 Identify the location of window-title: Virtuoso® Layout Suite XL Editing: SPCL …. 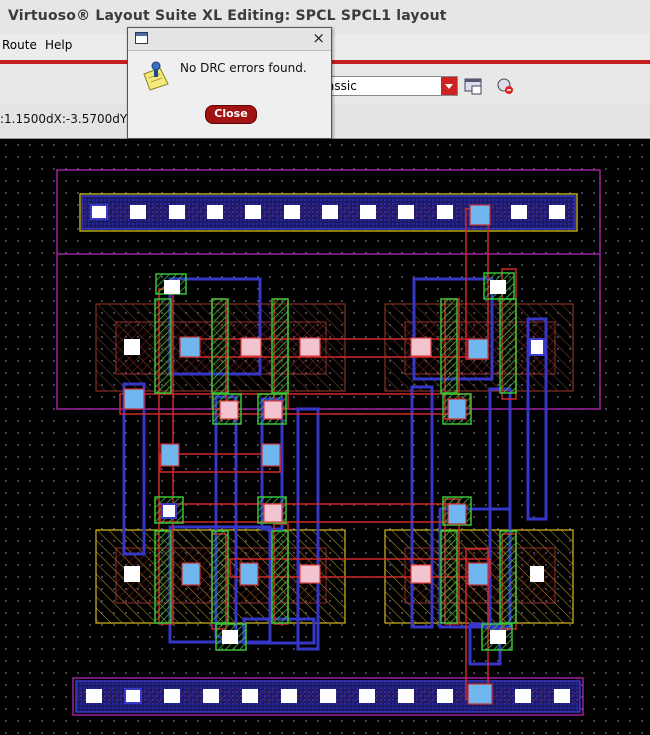
(227, 16).